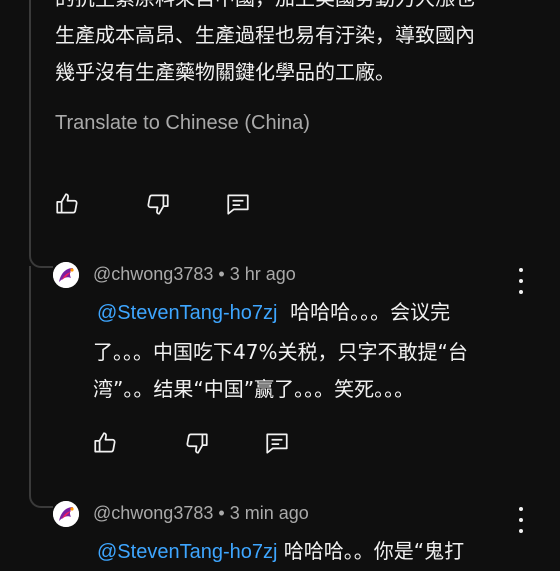 The image size is (560, 571). I want to click on reply-line-rest: 哈哈哈。。你是“鬼打, so click(374, 551).